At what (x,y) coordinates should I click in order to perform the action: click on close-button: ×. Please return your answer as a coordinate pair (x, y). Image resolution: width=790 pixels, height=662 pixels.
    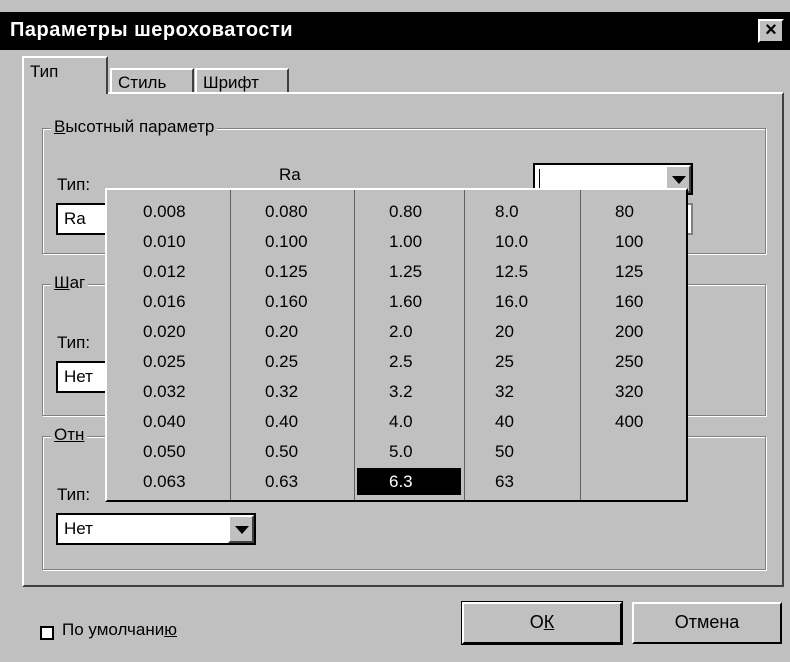
    Looking at the image, I should click on (771, 31).